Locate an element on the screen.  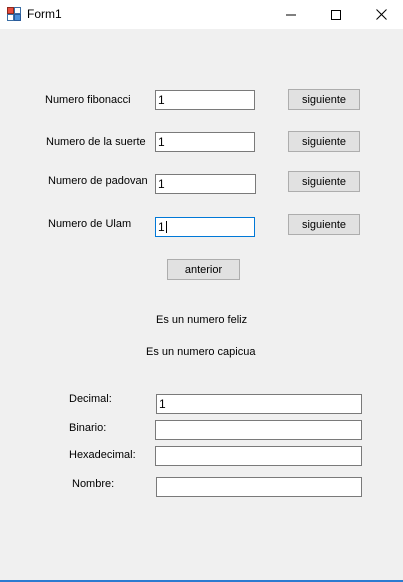
title-bar: Form1 is located at coordinates (201, 14).